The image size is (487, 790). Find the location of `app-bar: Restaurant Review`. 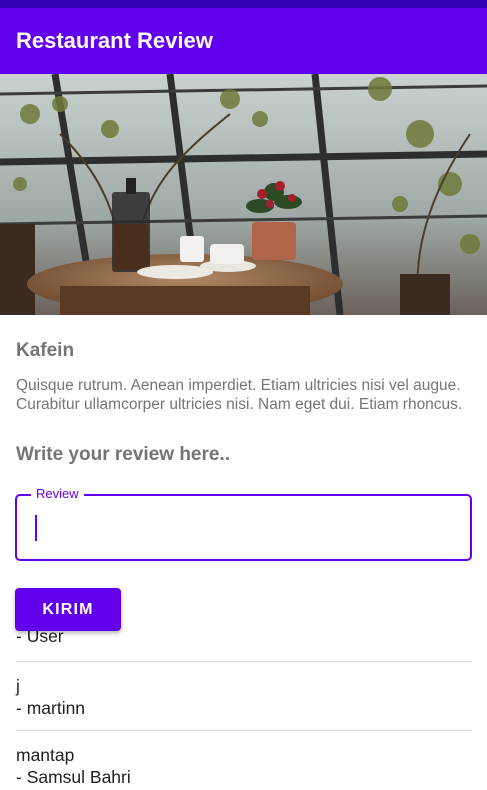

app-bar: Restaurant Review is located at coordinates (243, 41).